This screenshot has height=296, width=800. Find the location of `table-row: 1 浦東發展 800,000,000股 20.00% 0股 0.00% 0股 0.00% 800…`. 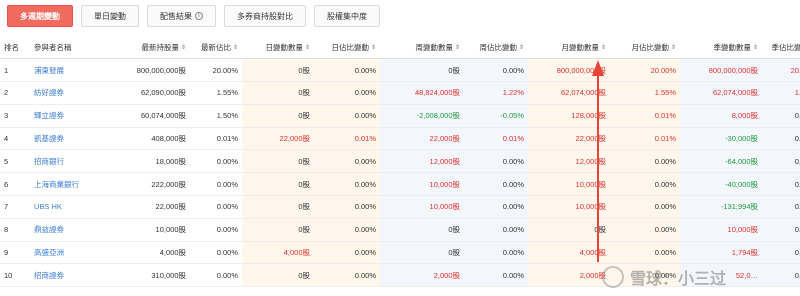

table-row: 1 浦東發展 800,000,000股 20.00% 0股 0.00% 0股 0.00% 800… is located at coordinates (400, 70).